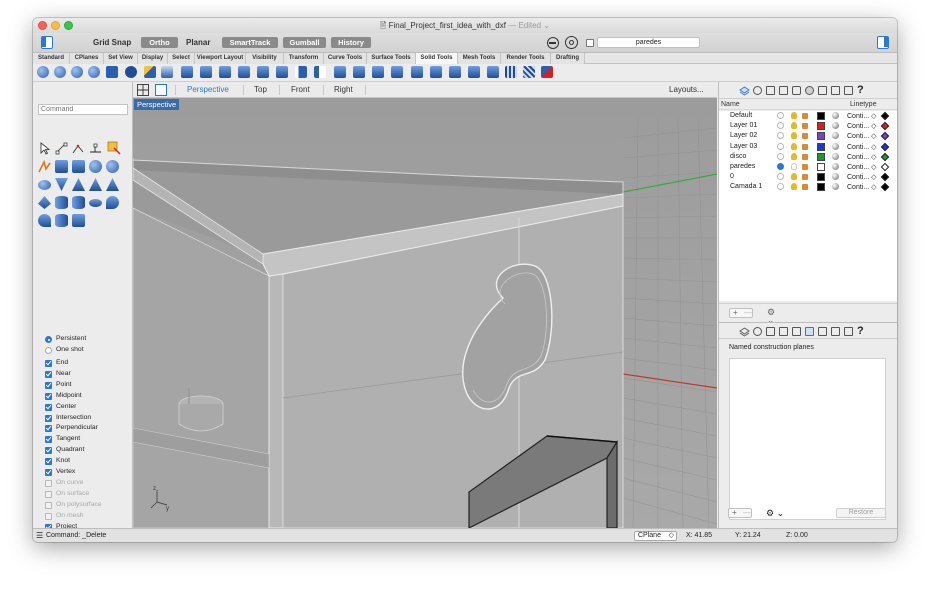 The width and height of the screenshot is (931, 590). Describe the element at coordinates (863, 104) in the screenshot. I see `linetype-column-header: Linetype` at that location.